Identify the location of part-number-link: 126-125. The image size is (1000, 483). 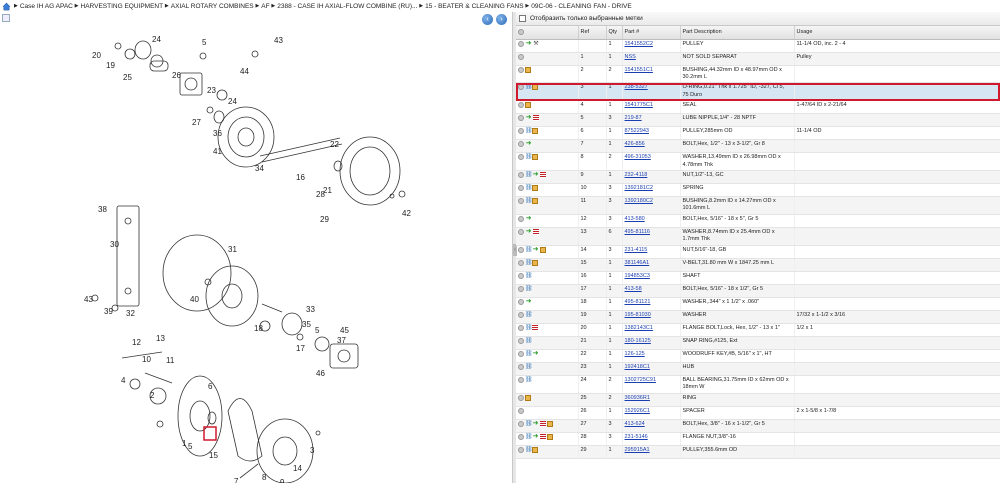
(635, 354).